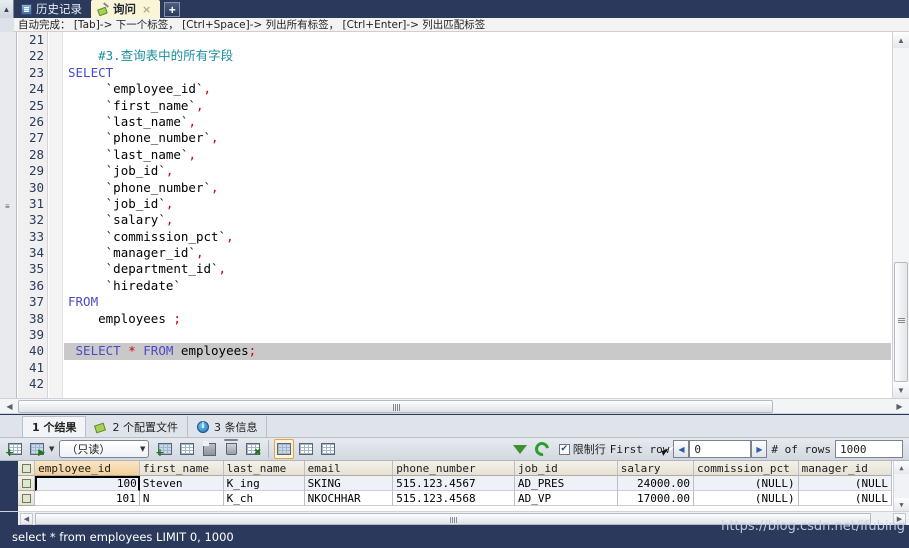 Image resolution: width=909 pixels, height=548 pixels. I want to click on table-cell-email: NKOCHHAR, so click(349, 498).